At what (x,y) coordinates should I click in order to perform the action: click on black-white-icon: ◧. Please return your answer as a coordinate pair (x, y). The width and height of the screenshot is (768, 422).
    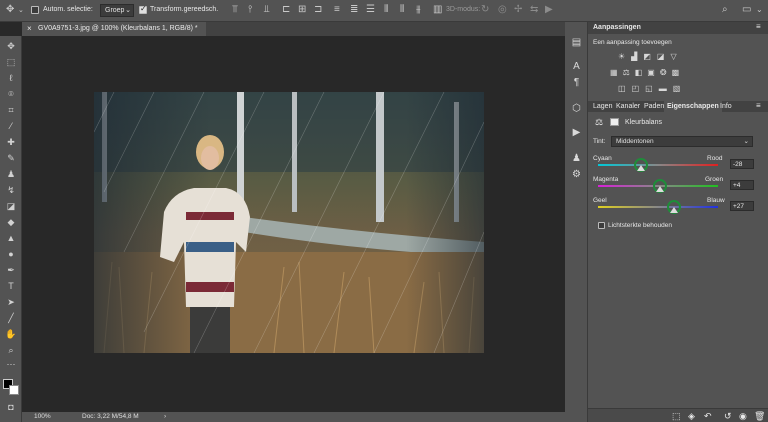
    Looking at the image, I should click on (641, 72).